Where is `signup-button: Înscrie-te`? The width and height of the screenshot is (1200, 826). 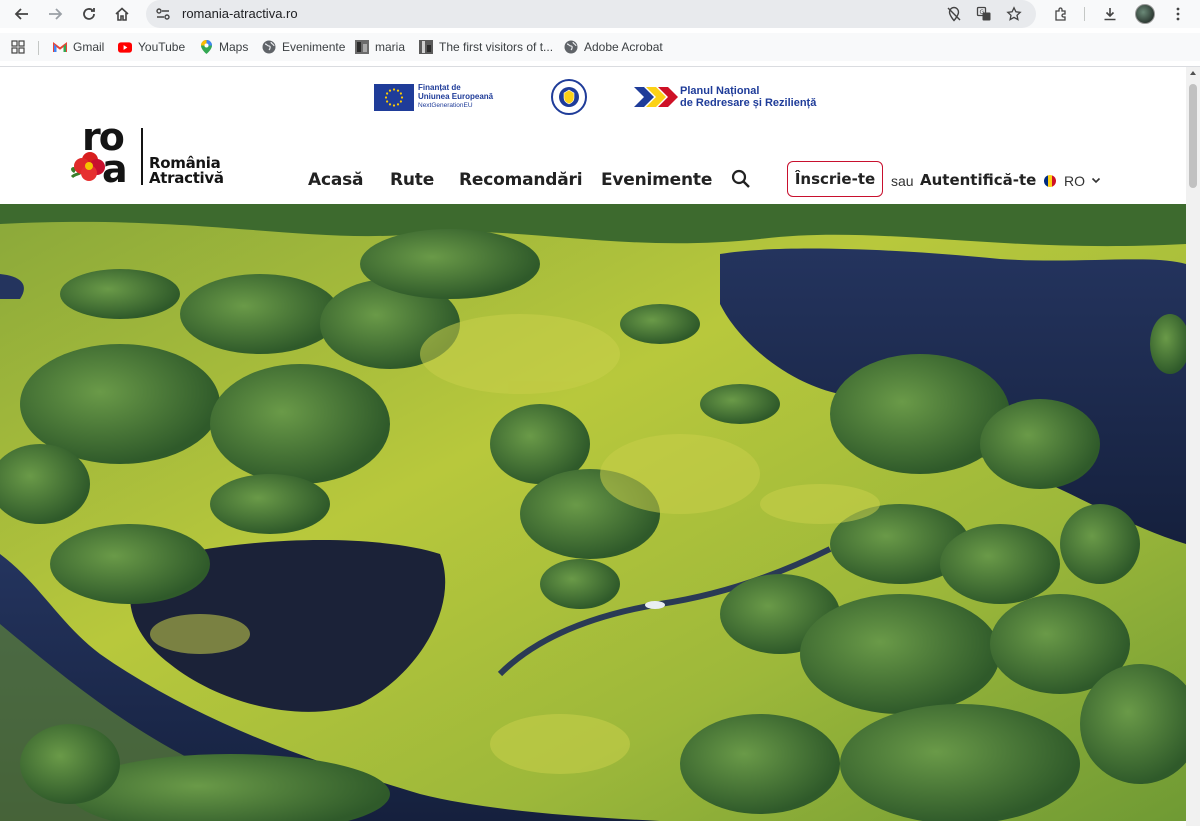 signup-button: Înscrie-te is located at coordinates (835, 179).